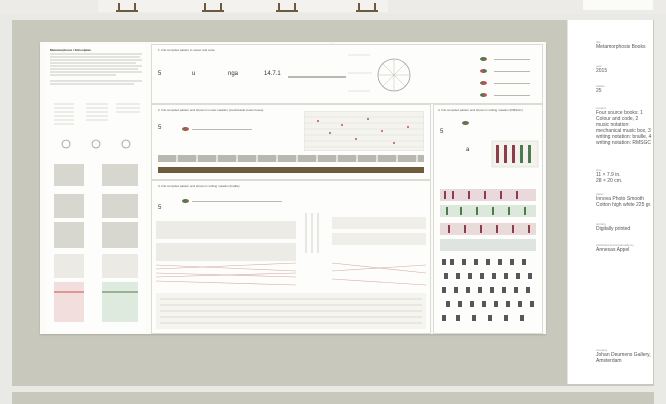 The height and width of the screenshot is (404, 666). Describe the element at coordinates (624, 176) in the screenshot. I see `info-size: size 11 × 7.9 in. 28 × 20 cm.` at that location.